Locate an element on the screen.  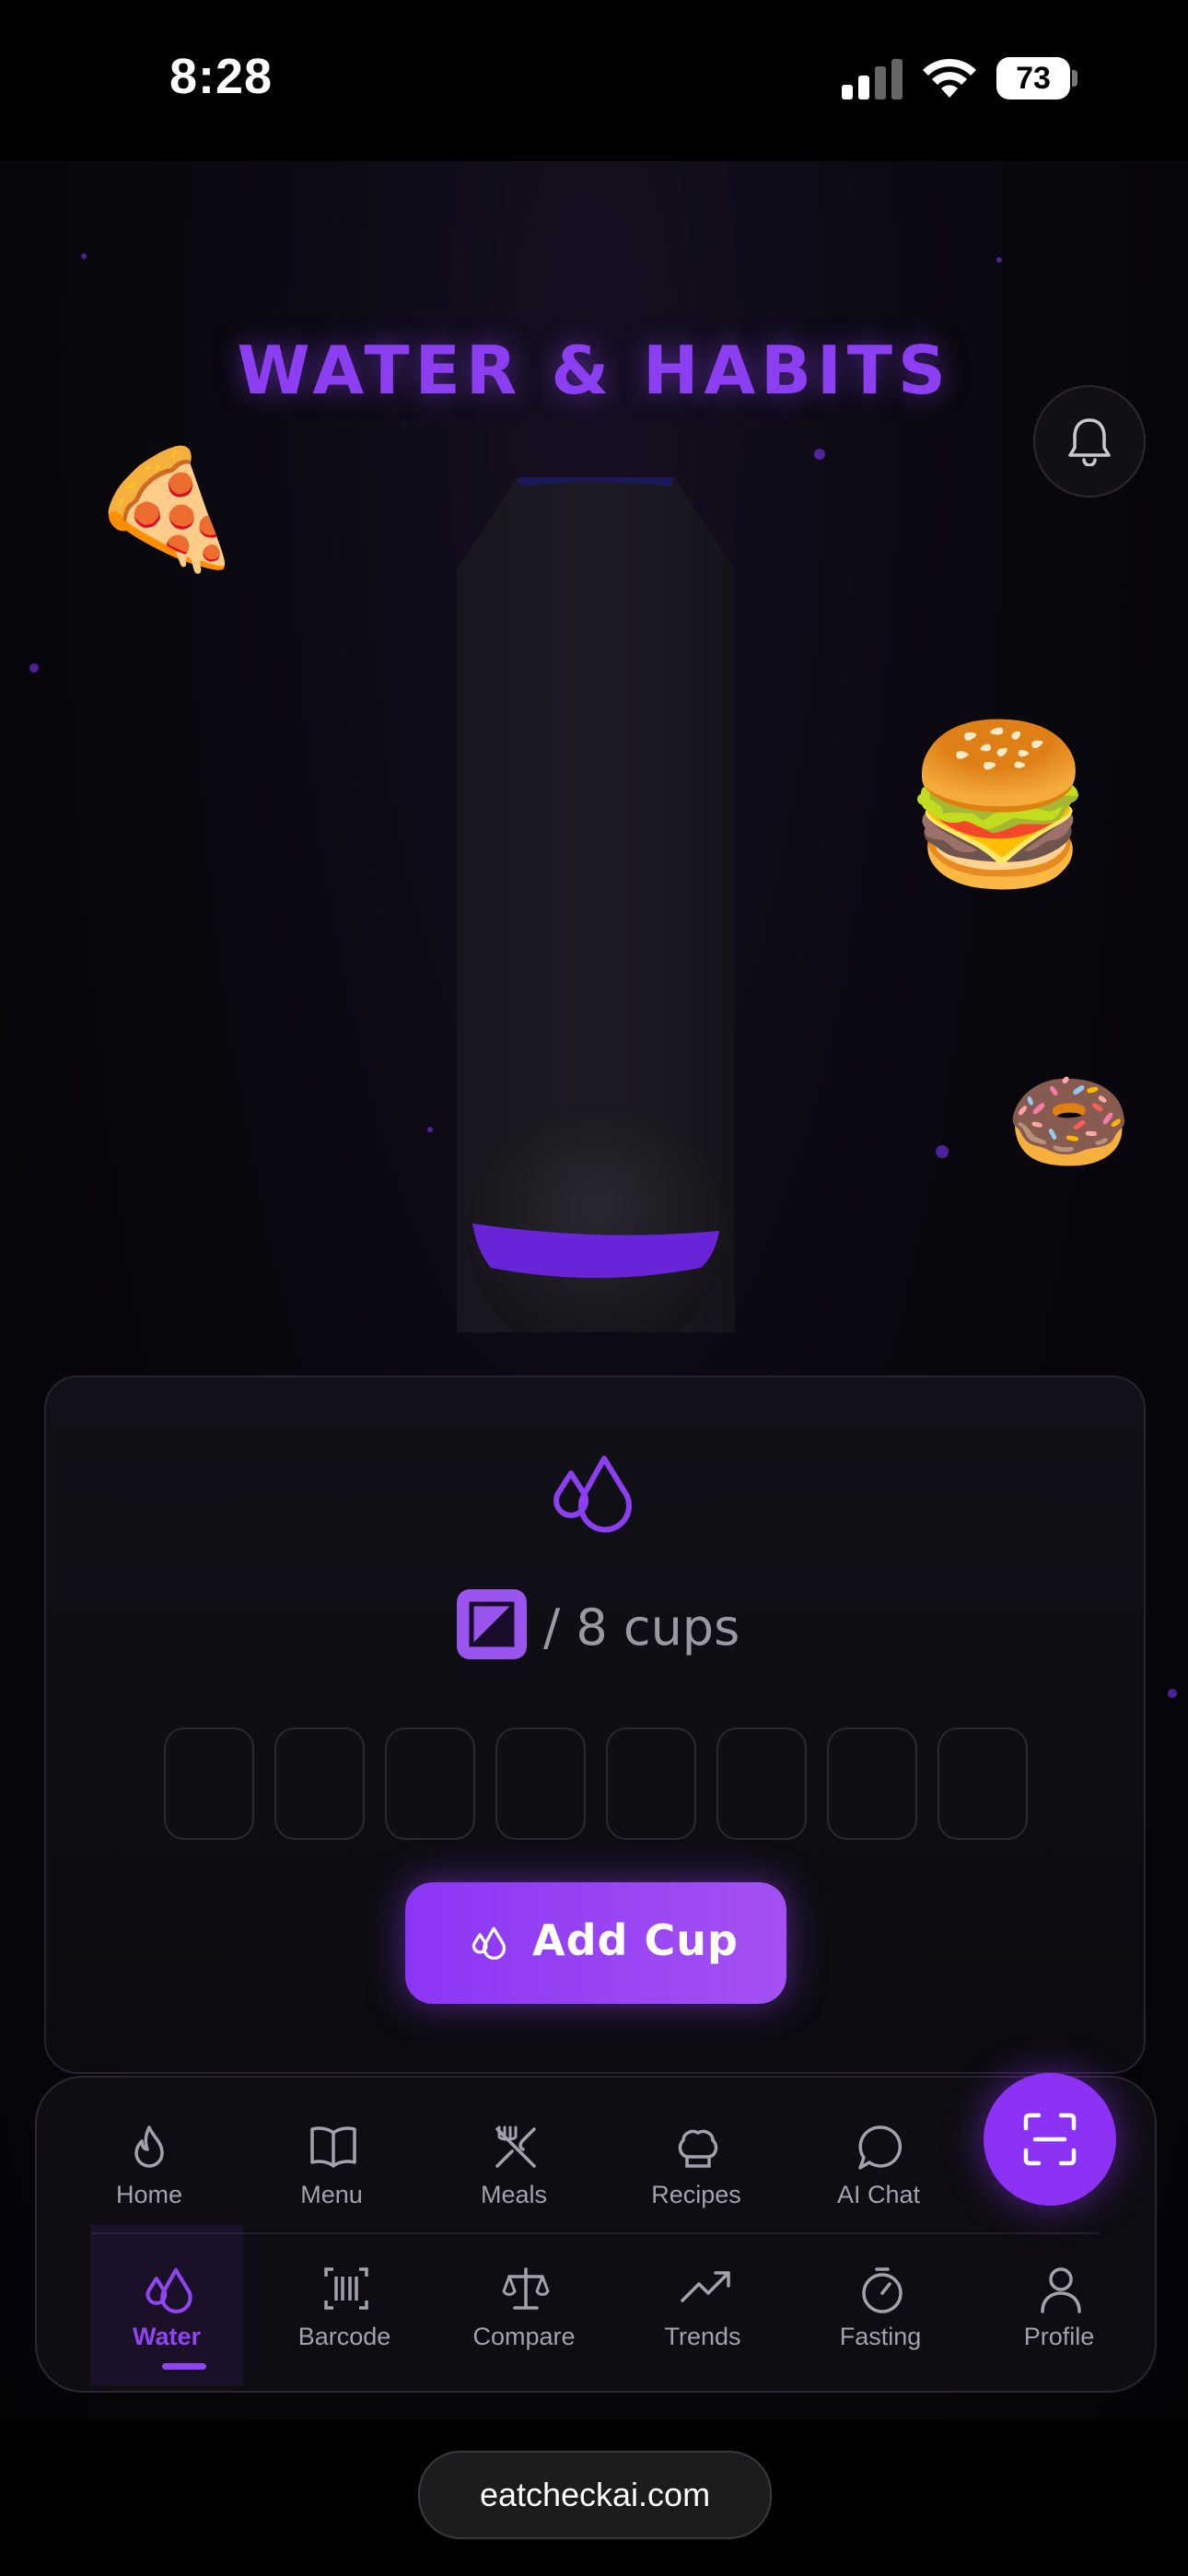
timer-icon is located at coordinates (882, 2290).